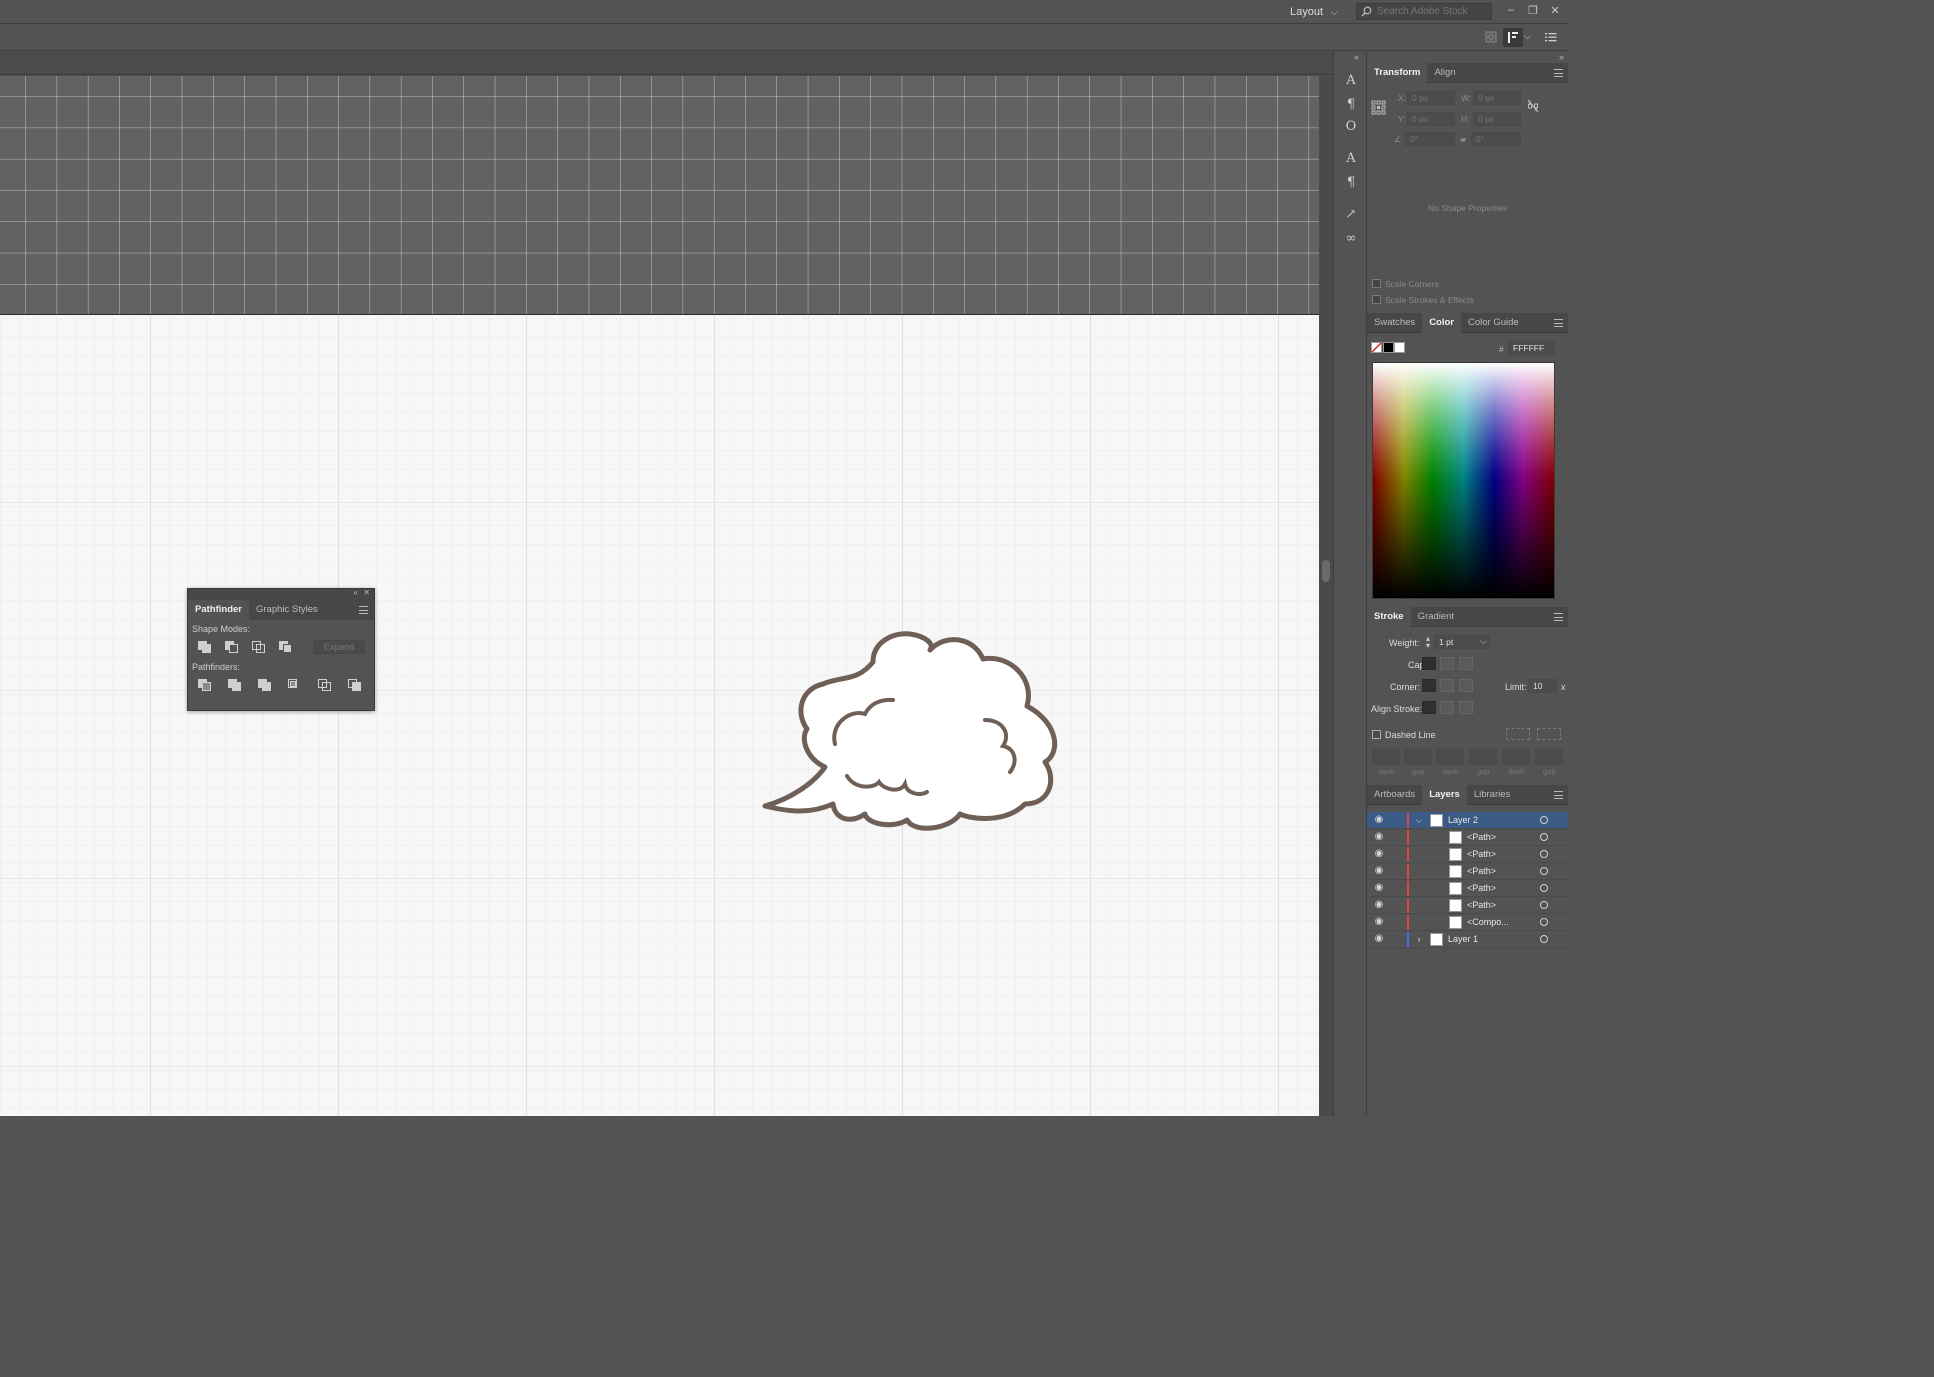 This screenshot has width=1934, height=1377. What do you see at coordinates (1351, 159) in the screenshot?
I see `character-styles-icon: A` at bounding box center [1351, 159].